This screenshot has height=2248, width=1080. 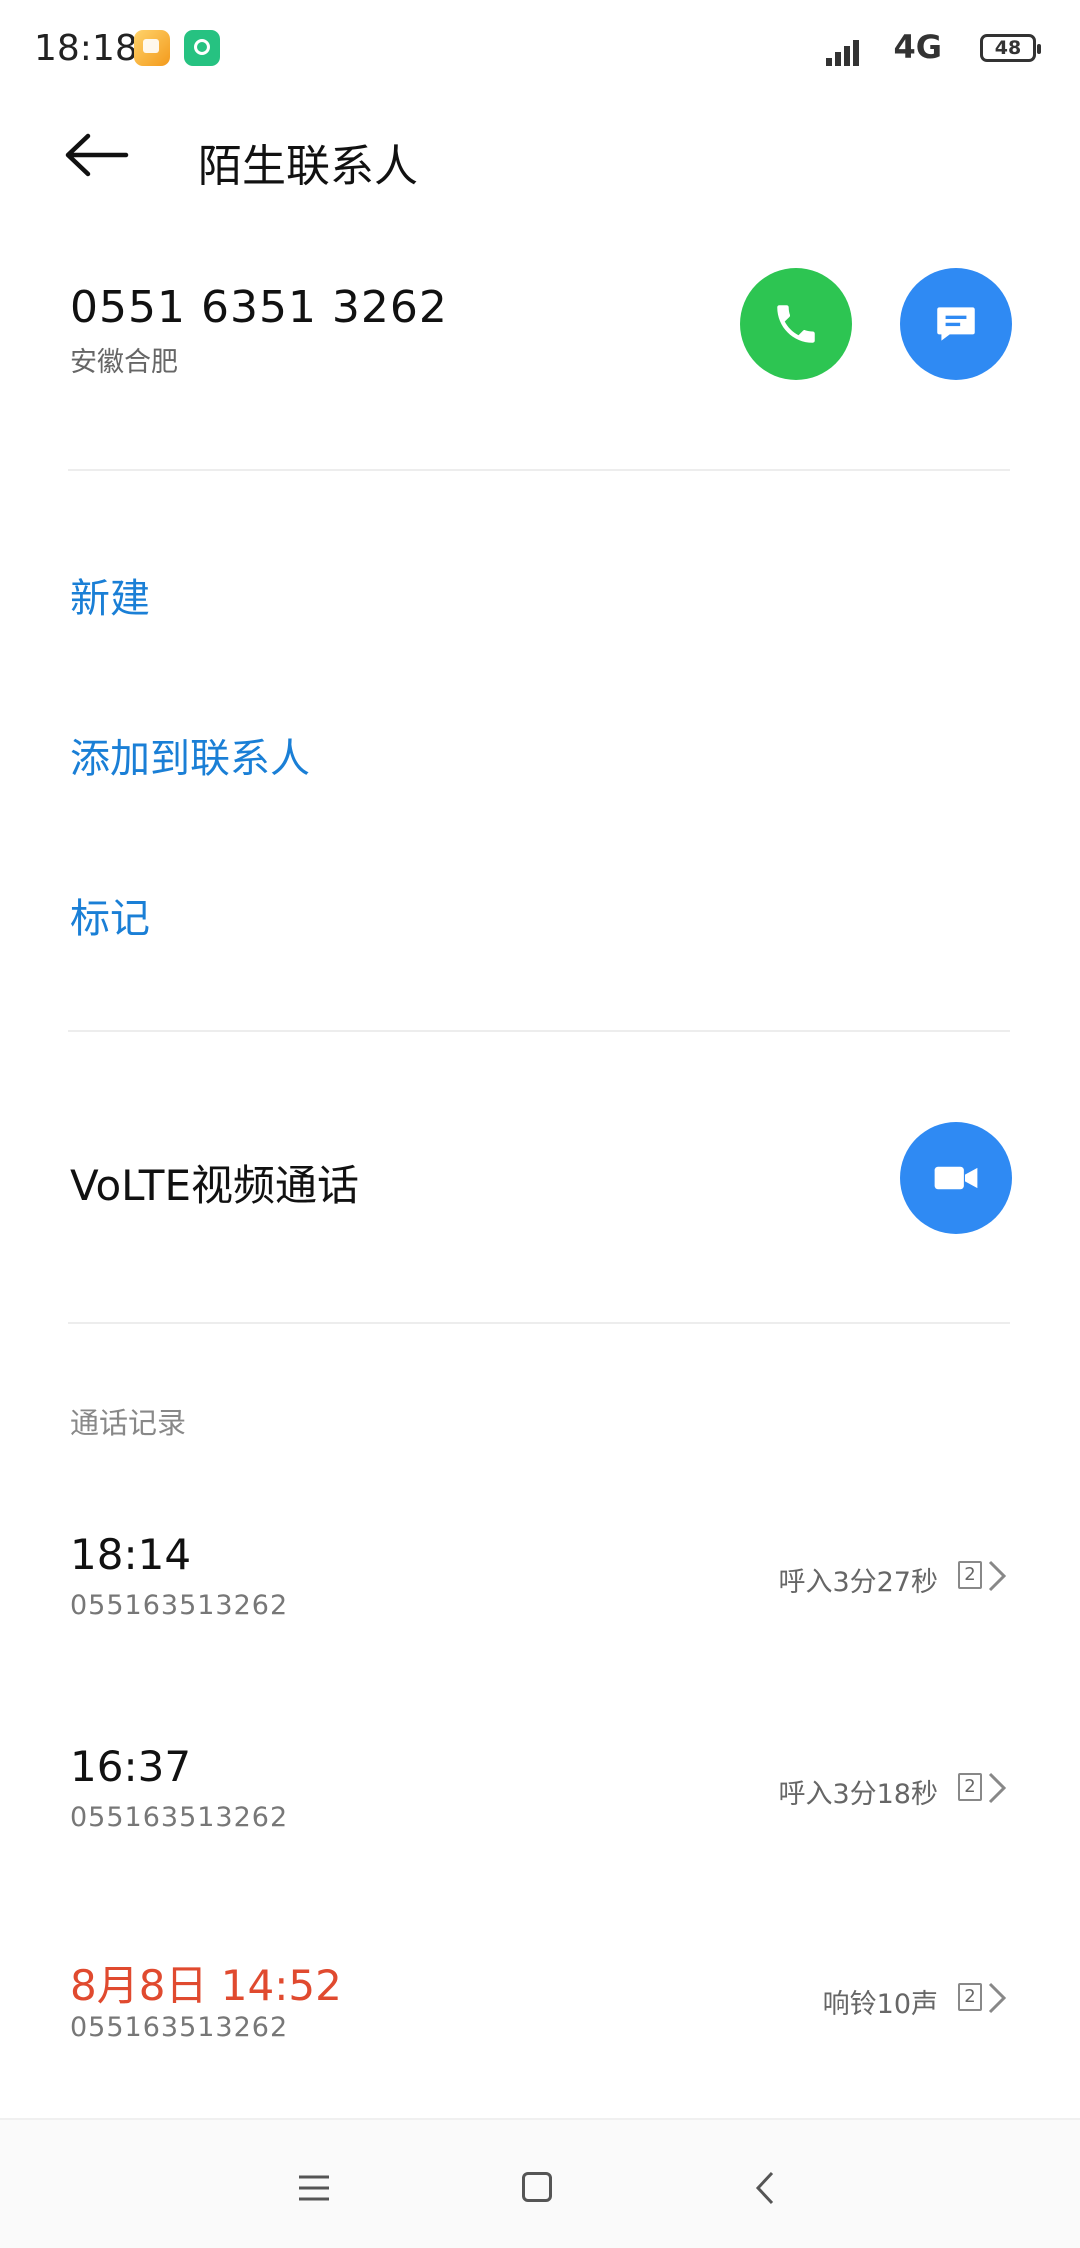 What do you see at coordinates (858, 1794) in the screenshot?
I see `call-description: 呼入3分18秒` at bounding box center [858, 1794].